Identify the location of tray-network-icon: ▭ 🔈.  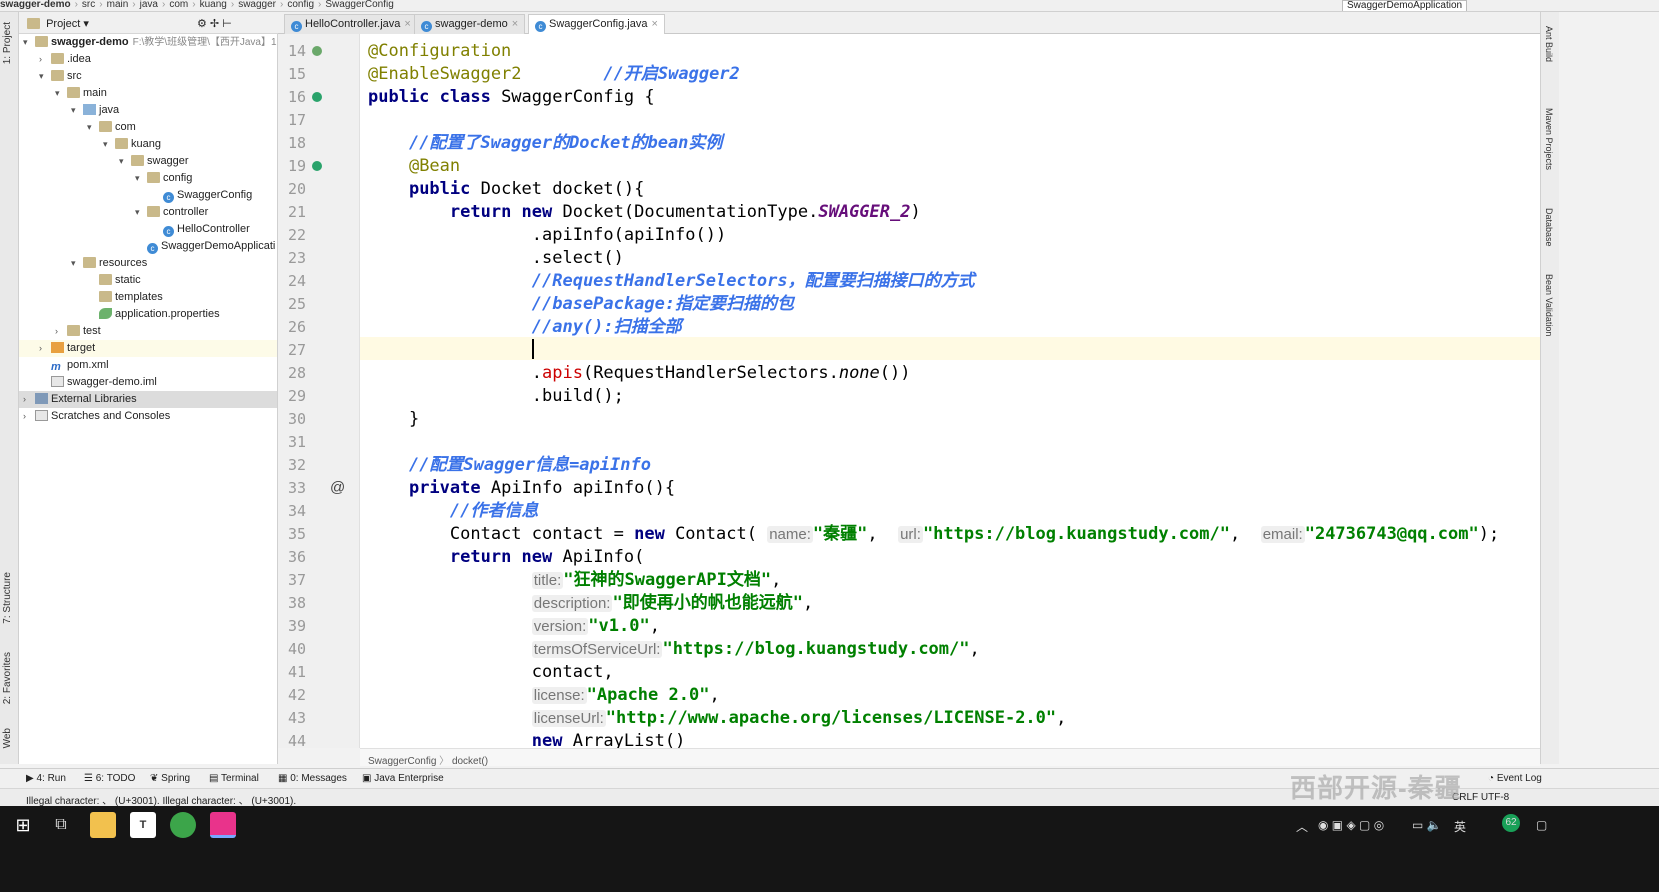
(1427, 825).